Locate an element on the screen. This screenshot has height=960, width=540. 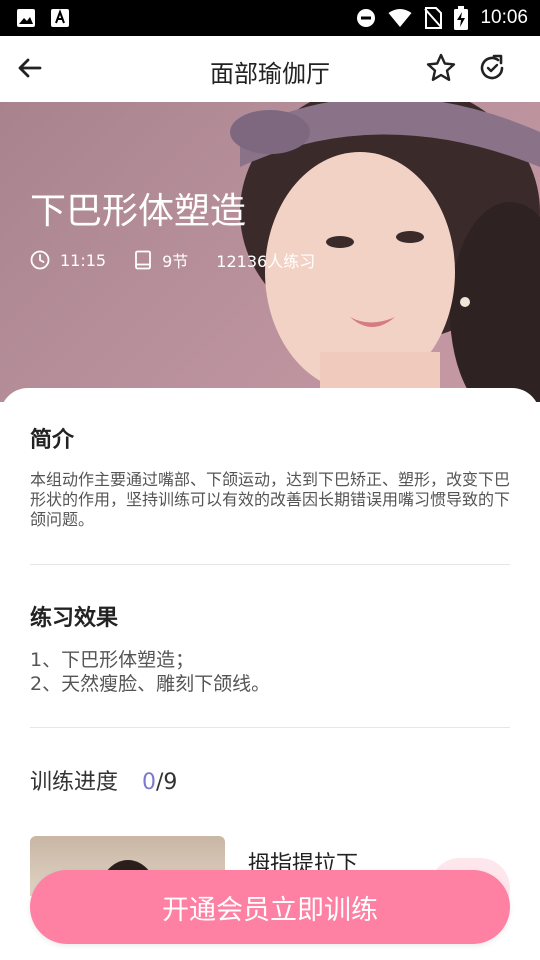
course-title: 下巴形体塑造 is located at coordinates (138, 211).